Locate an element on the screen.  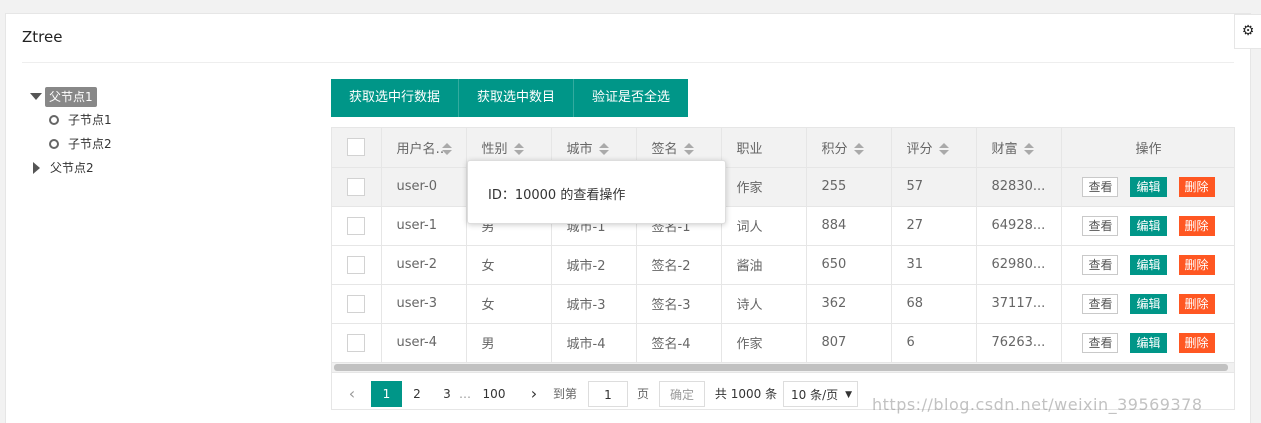
get-selected-count-button: 获取选中数目 is located at coordinates (517, 98).